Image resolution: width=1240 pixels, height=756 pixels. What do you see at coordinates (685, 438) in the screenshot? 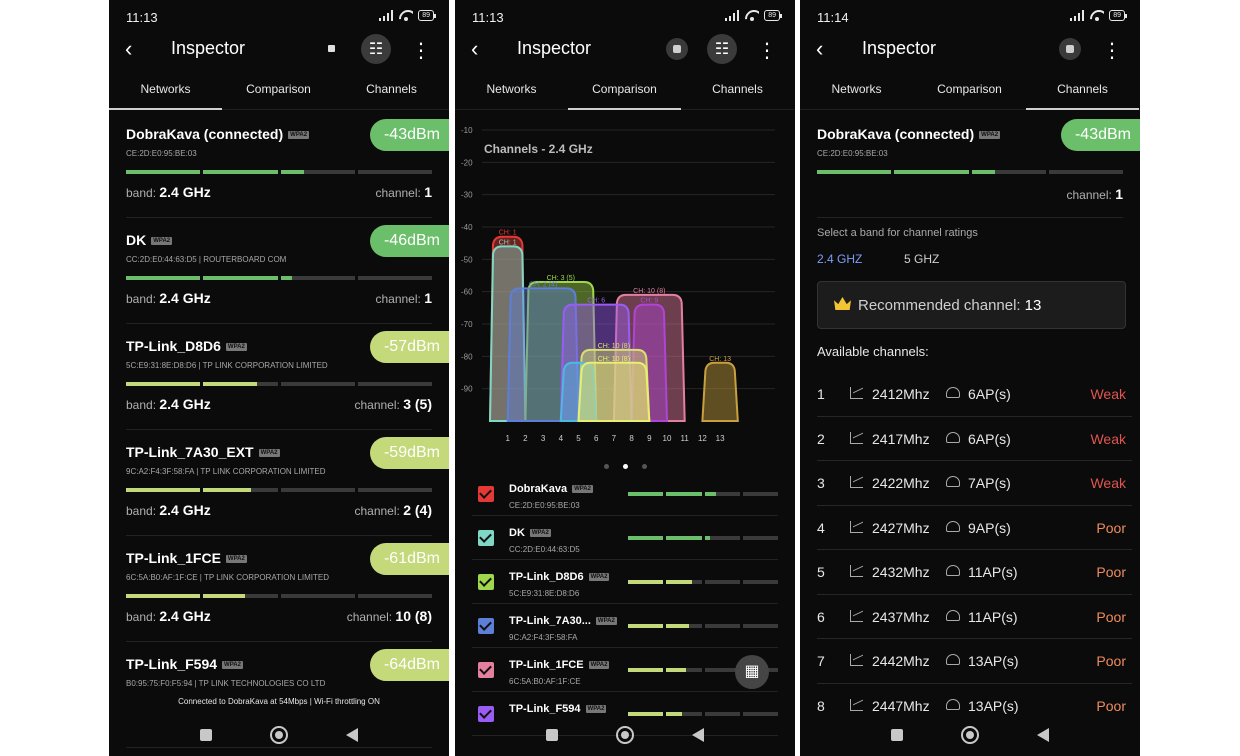
I see `x-tick-label: 11` at bounding box center [685, 438].